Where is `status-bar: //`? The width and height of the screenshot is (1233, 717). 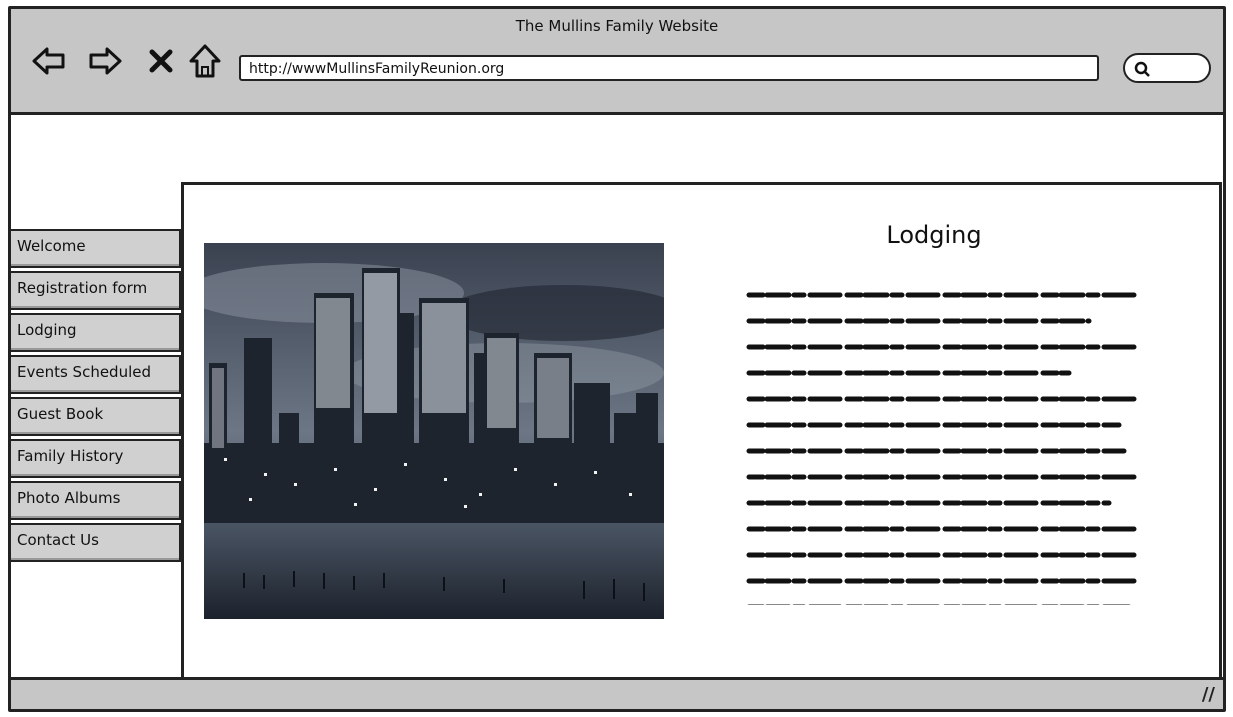
status-bar: // is located at coordinates (617, 693).